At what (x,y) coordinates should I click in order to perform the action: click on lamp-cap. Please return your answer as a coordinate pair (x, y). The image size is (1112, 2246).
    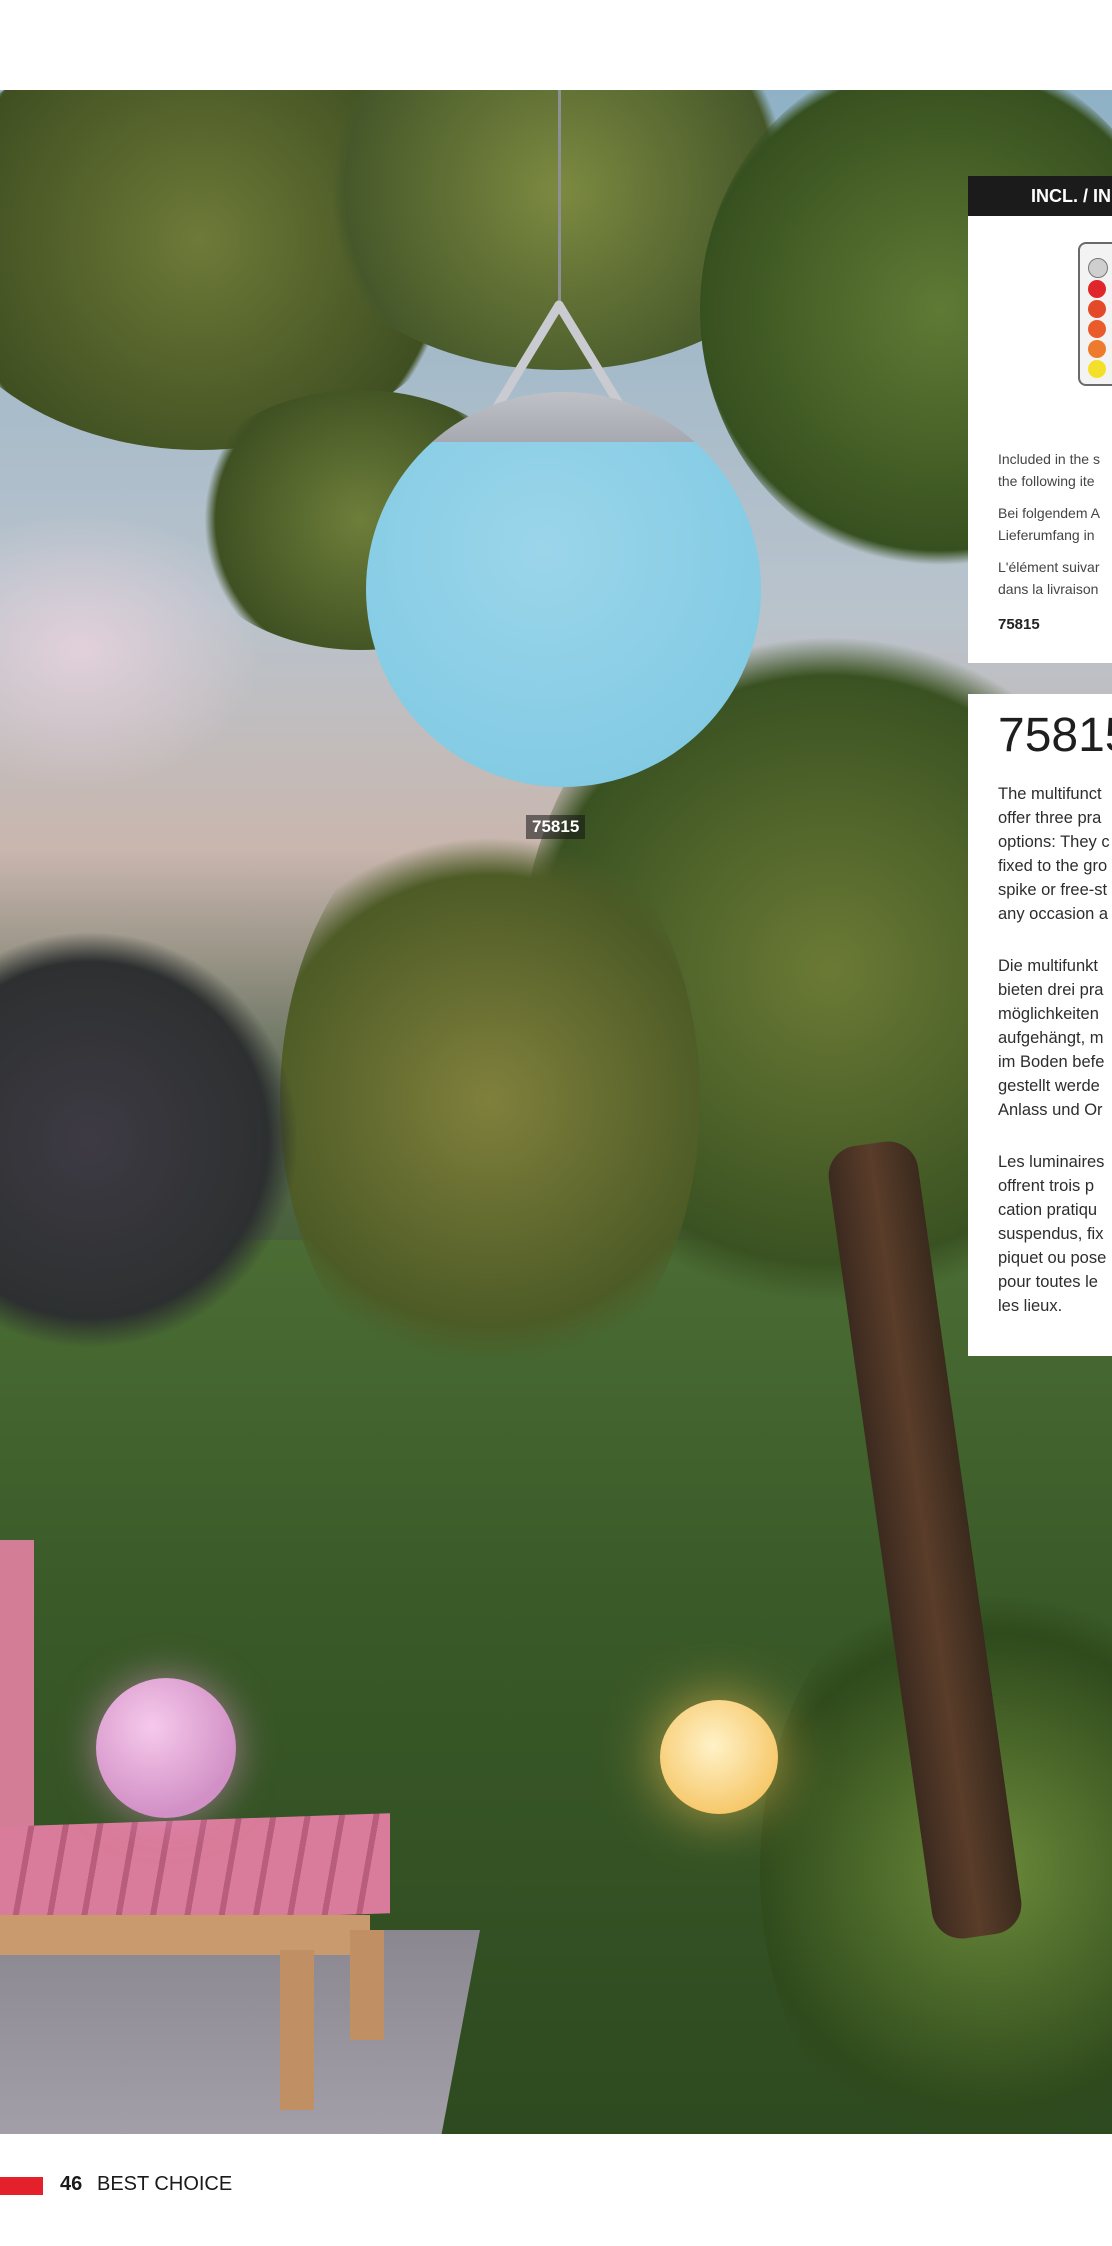
    Looking at the image, I should click on (563, 417).